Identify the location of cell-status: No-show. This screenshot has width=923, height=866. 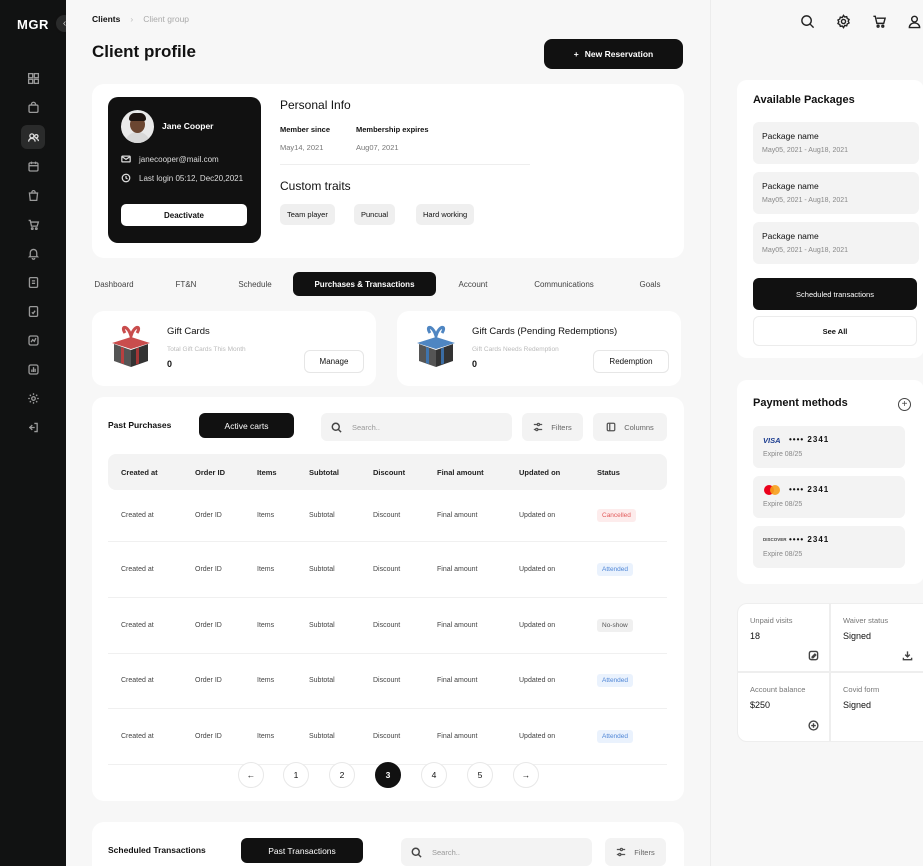
(615, 625).